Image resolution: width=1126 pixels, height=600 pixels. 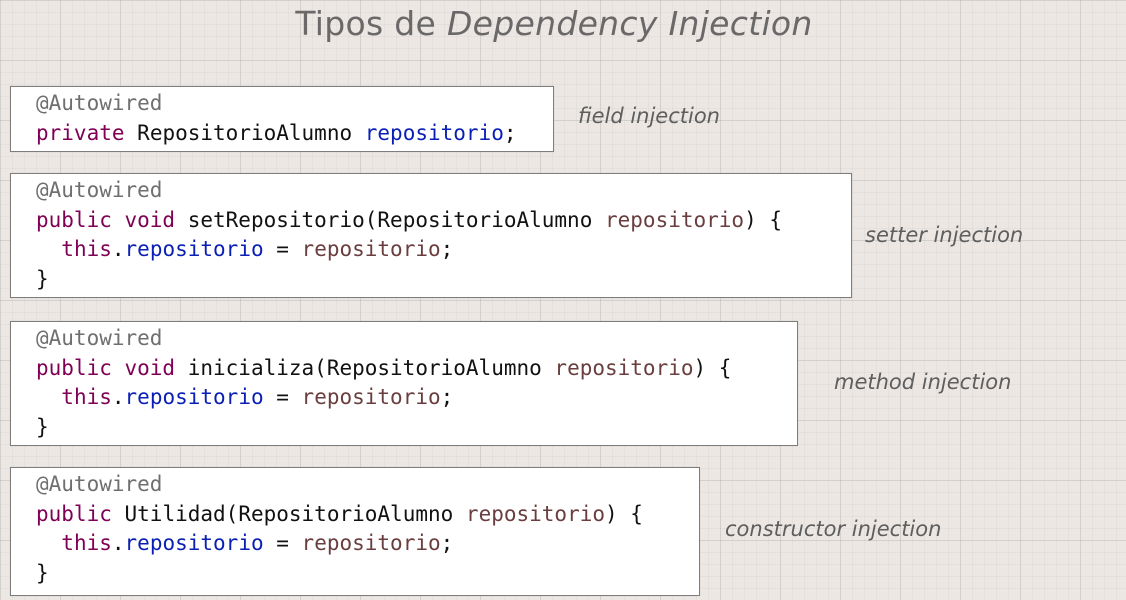 I want to click on method-injection-label: method injection, so click(x=923, y=382).